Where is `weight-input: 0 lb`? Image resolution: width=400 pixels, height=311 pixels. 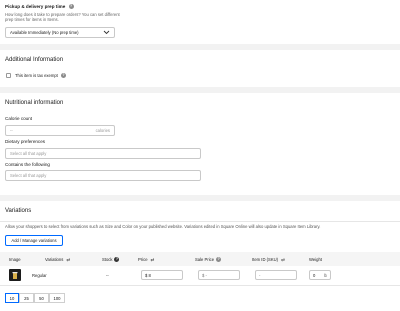
weight-input: 0 lb is located at coordinates (320, 275).